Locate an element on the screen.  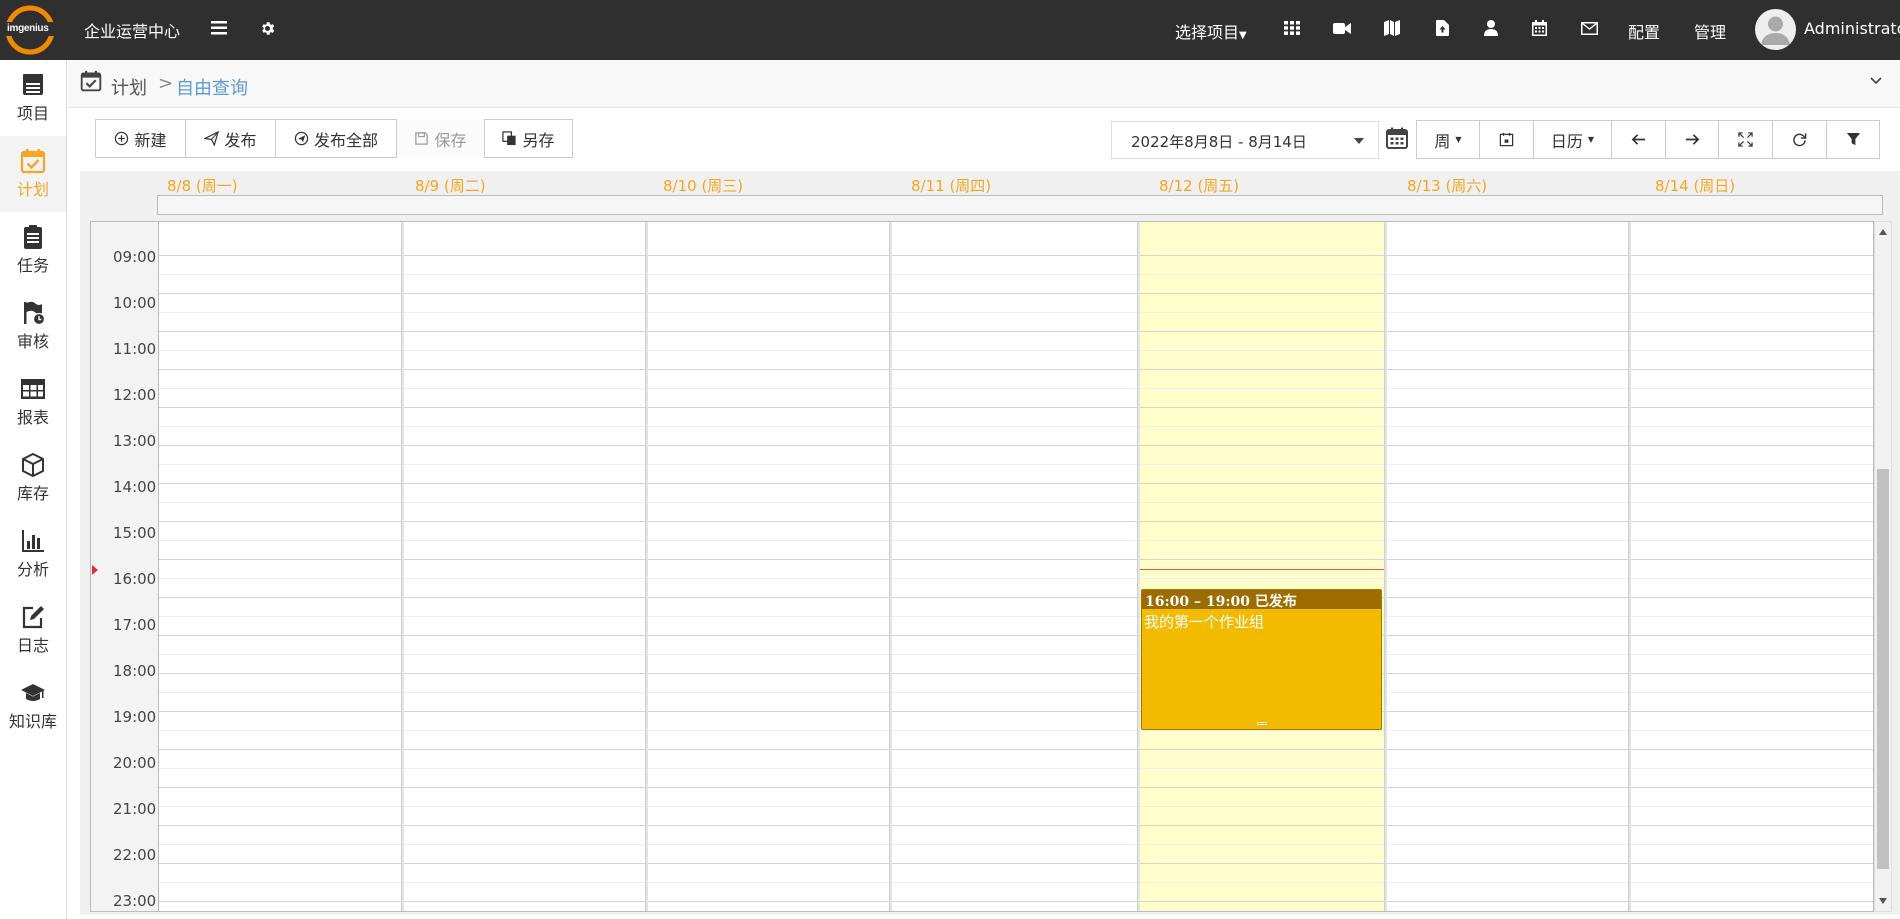
arrow-left-icon is located at coordinates (1638, 139).